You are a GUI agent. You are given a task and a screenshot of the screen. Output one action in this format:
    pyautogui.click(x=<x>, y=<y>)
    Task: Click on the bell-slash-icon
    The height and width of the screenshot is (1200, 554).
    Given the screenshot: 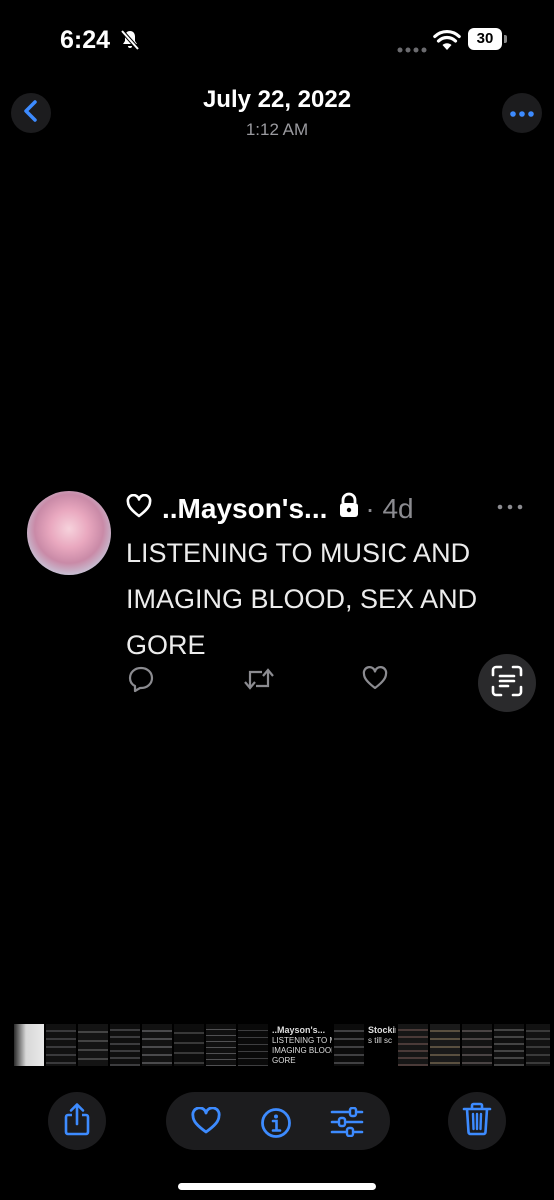 What is the action you would take?
    pyautogui.click(x=130, y=42)
    